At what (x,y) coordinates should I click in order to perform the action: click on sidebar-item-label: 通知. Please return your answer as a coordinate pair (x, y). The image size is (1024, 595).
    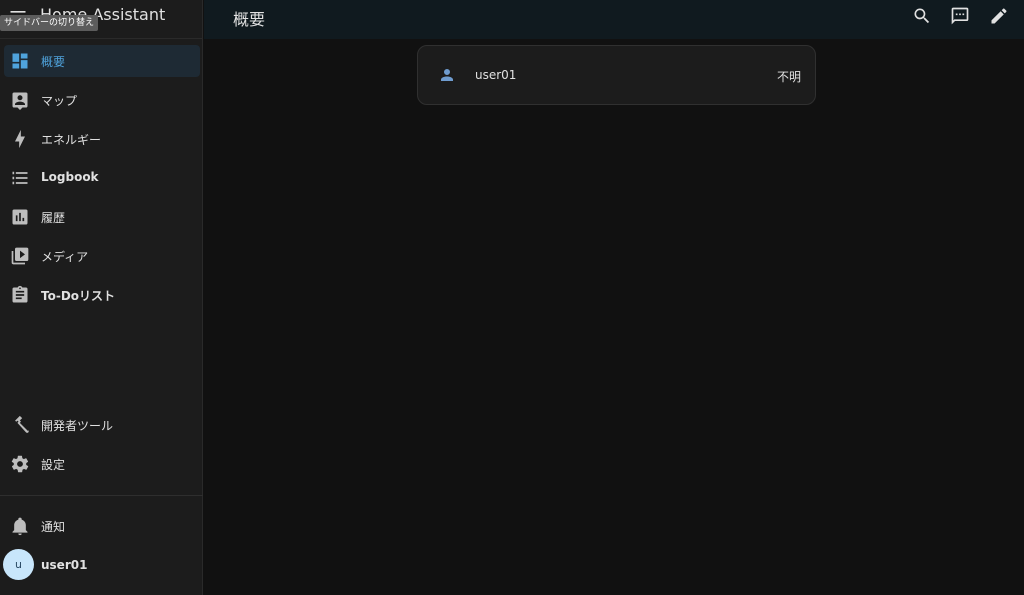
    Looking at the image, I should click on (53, 527).